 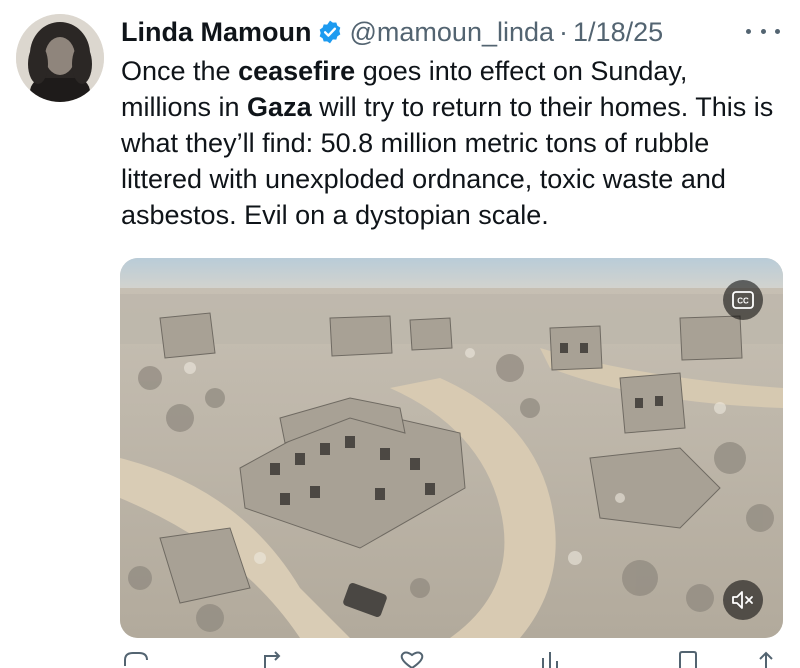 What do you see at coordinates (763, 31) in the screenshot?
I see `more-options-icon` at bounding box center [763, 31].